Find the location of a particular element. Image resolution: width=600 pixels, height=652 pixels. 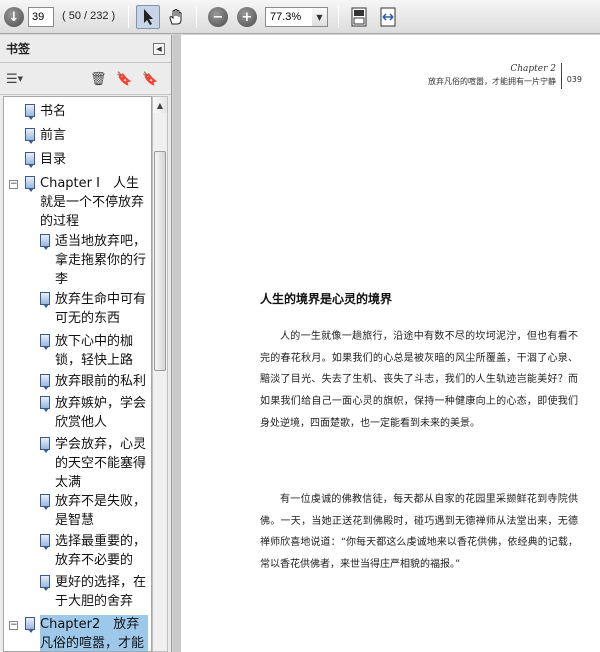

bookmark-label: 放弃生命中可有可无的东西 is located at coordinates (101, 309).